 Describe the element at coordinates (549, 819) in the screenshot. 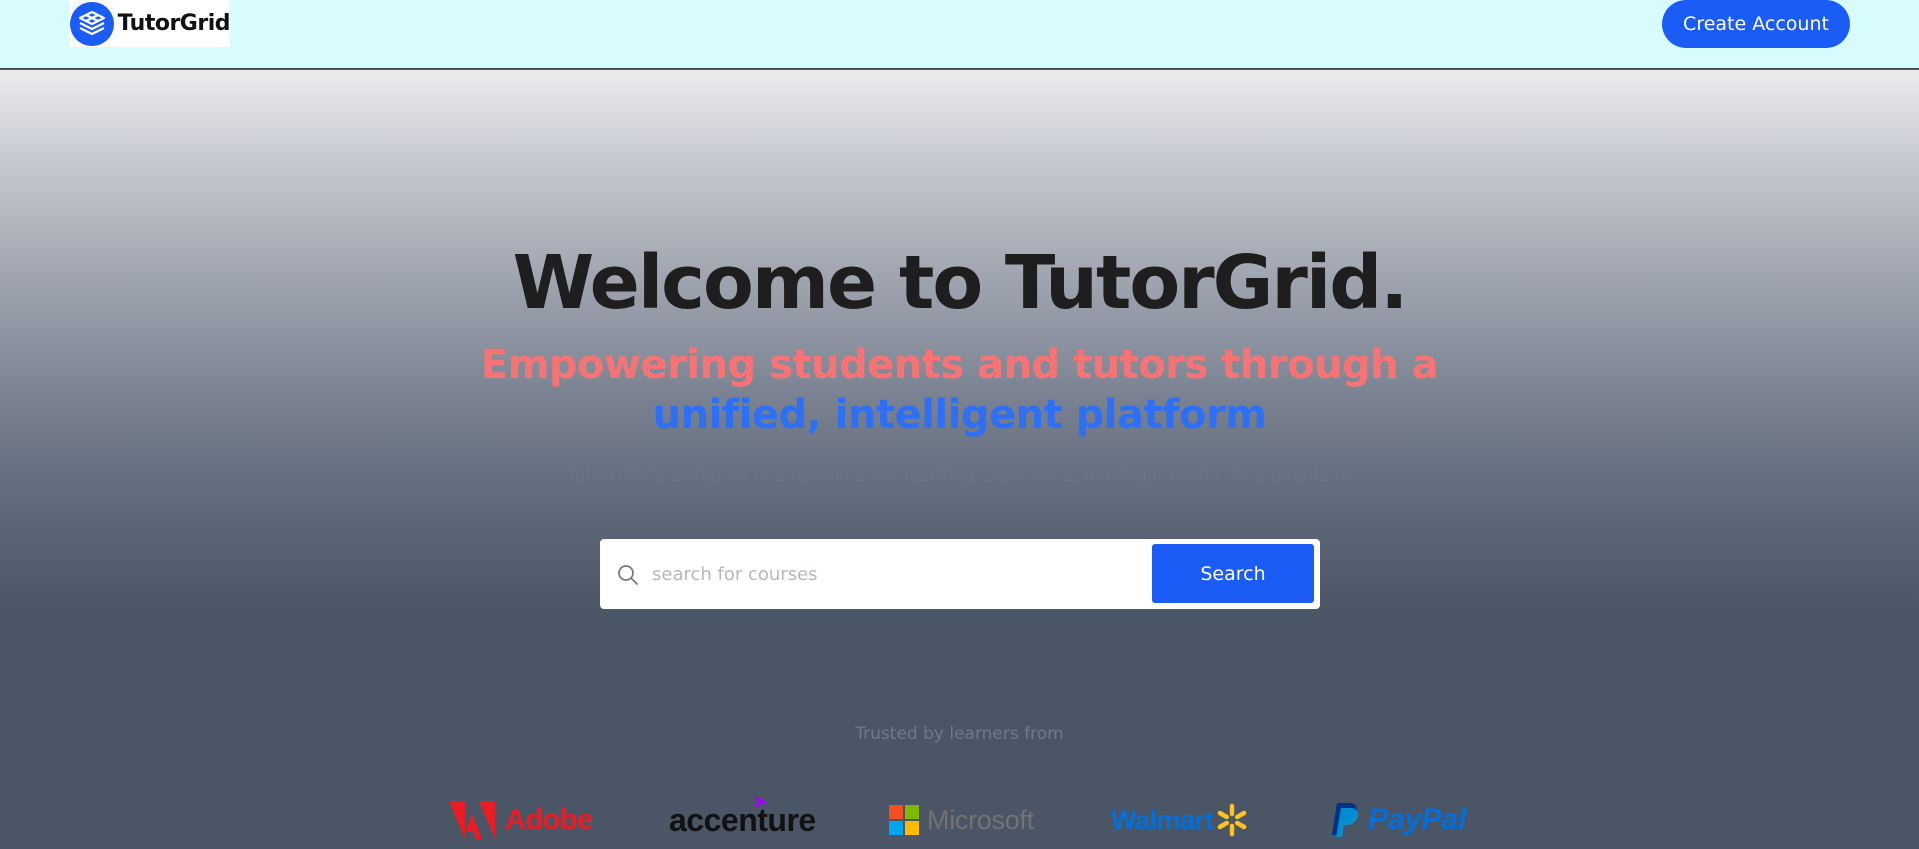

I see `adobe-wordmark: Adobe` at that location.